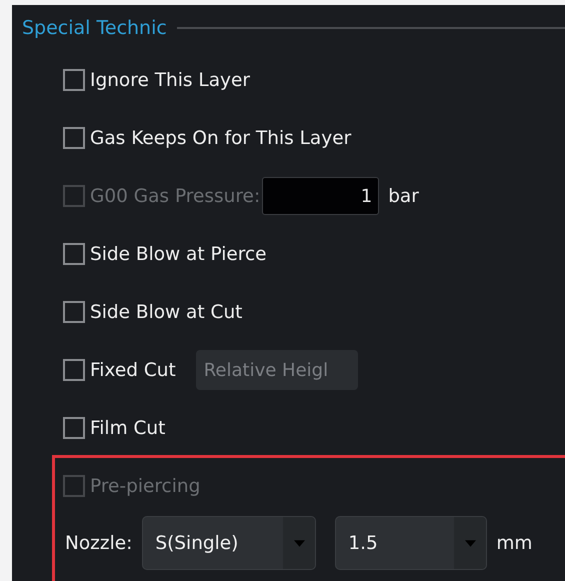  Describe the element at coordinates (170, 80) in the screenshot. I see `checkbox-label: Ignore This Layer` at that location.